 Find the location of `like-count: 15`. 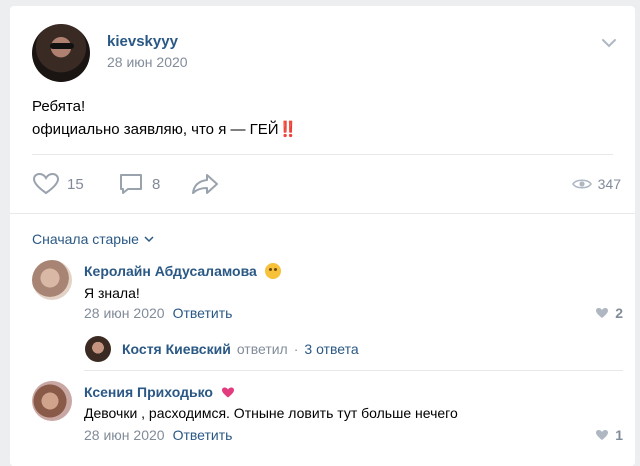

like-count: 15 is located at coordinates (75, 184).